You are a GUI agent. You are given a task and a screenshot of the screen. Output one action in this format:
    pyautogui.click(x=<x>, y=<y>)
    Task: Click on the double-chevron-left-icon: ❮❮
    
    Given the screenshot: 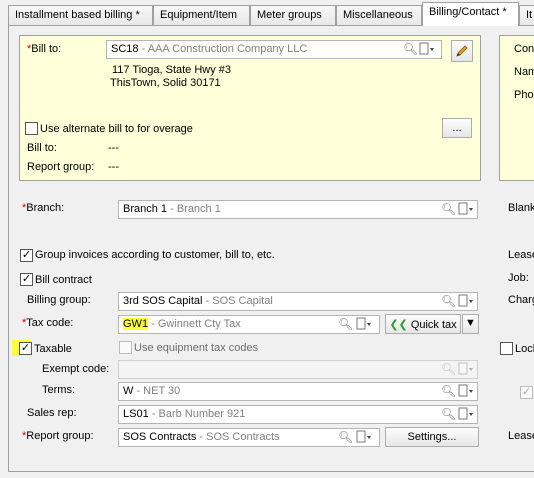 What is the action you would take?
    pyautogui.click(x=398, y=325)
    